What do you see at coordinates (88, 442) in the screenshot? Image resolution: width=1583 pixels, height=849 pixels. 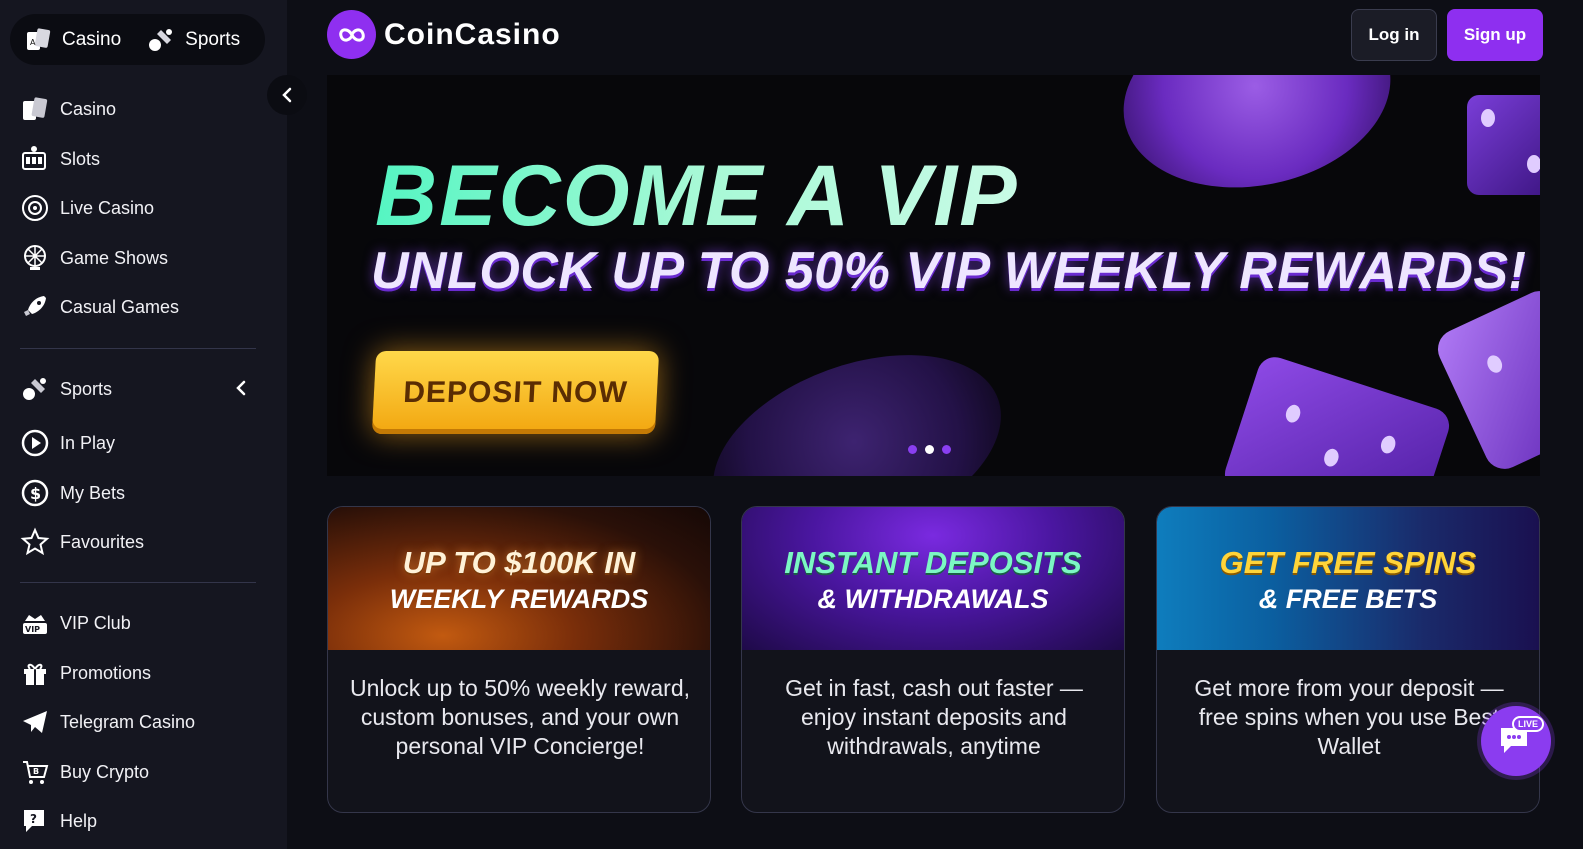 I see `sidebar-item-label: In Play` at bounding box center [88, 442].